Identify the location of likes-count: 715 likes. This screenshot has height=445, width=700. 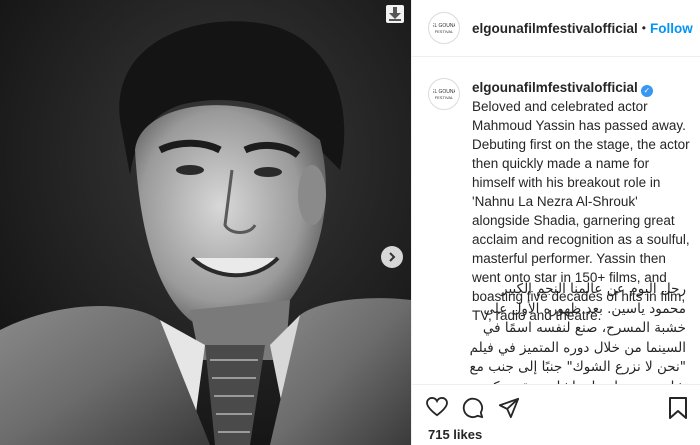
(455, 434).